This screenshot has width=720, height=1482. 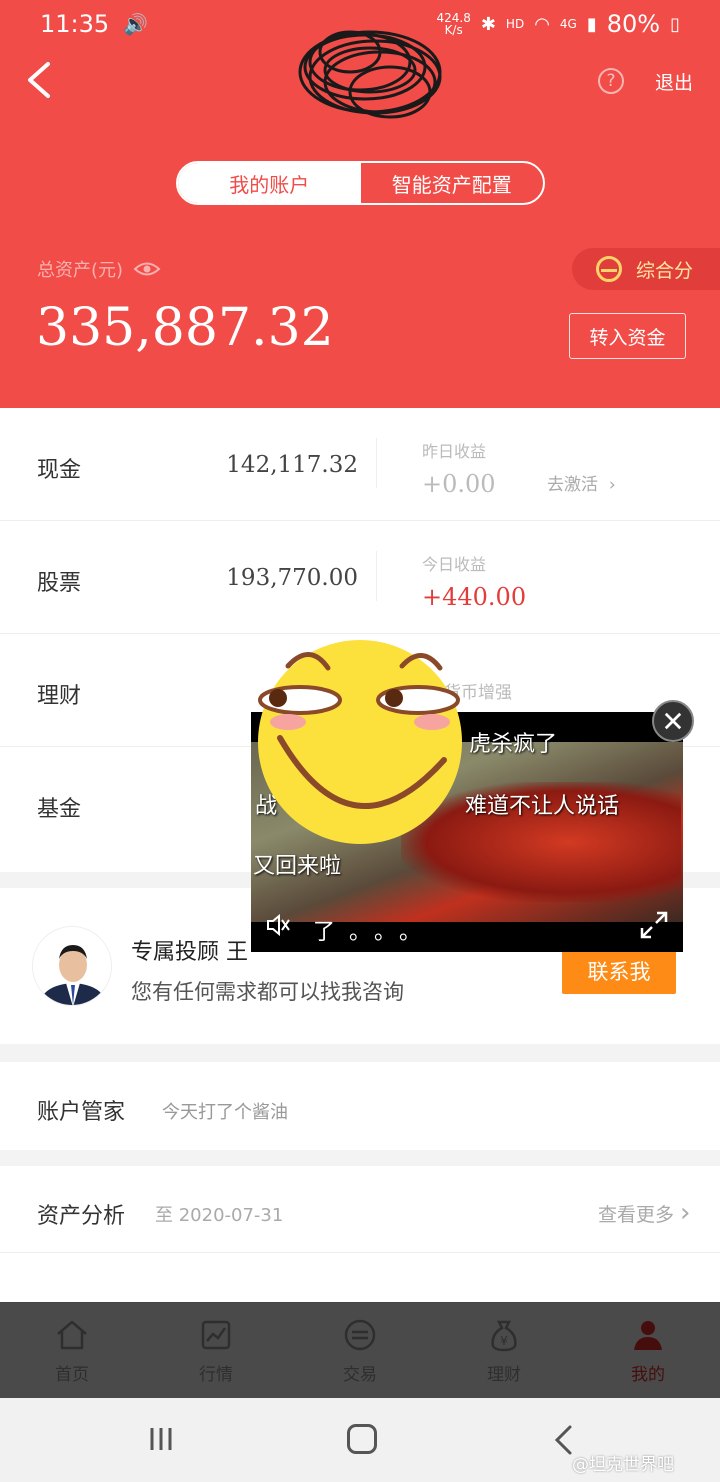 I want to click on video-caption: 了。。。, so click(x=374, y=932).